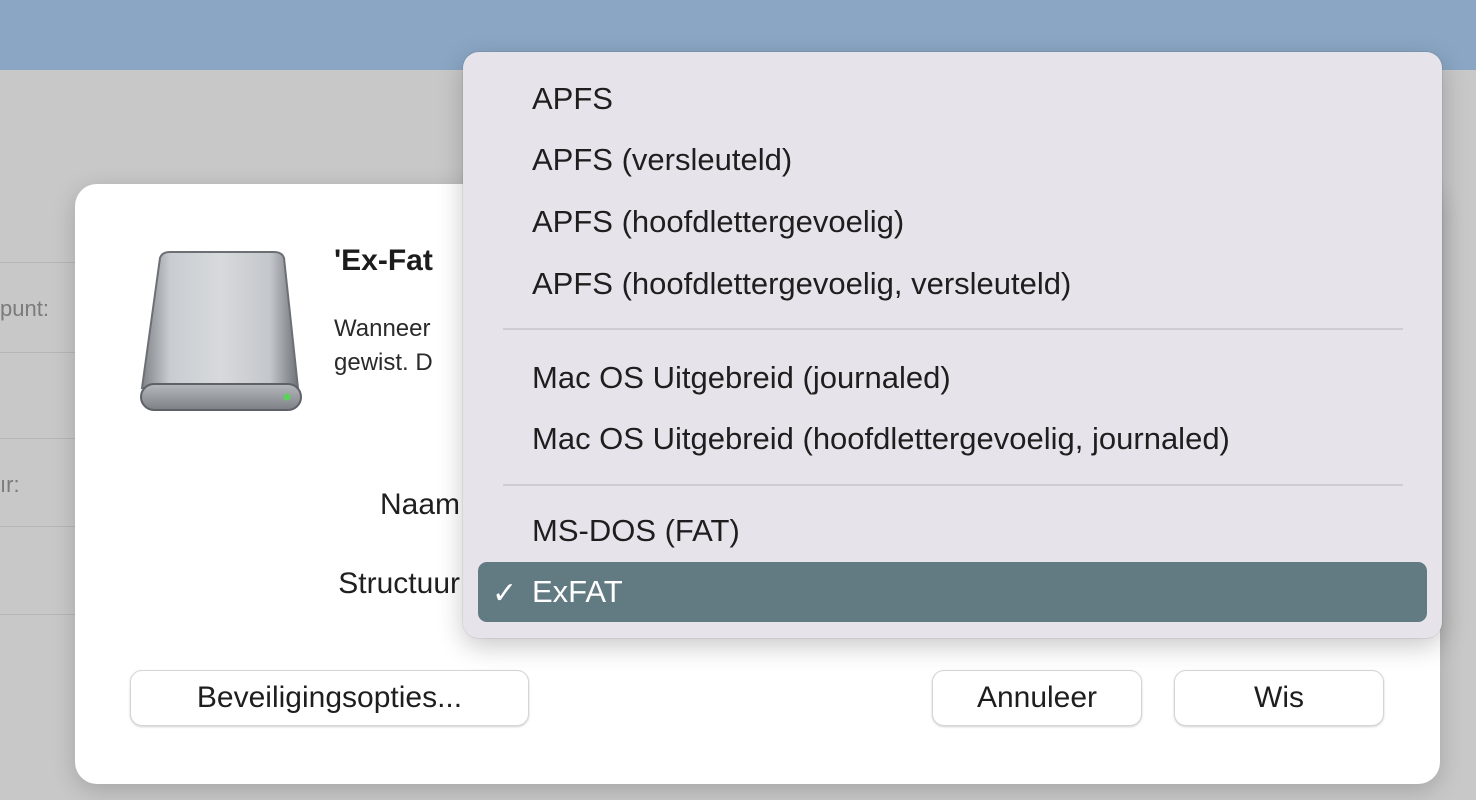 The image size is (1476, 800). Describe the element at coordinates (952, 531) in the screenshot. I see `menu-item-ms-dos-fat: MS-DOS (FAT)` at that location.